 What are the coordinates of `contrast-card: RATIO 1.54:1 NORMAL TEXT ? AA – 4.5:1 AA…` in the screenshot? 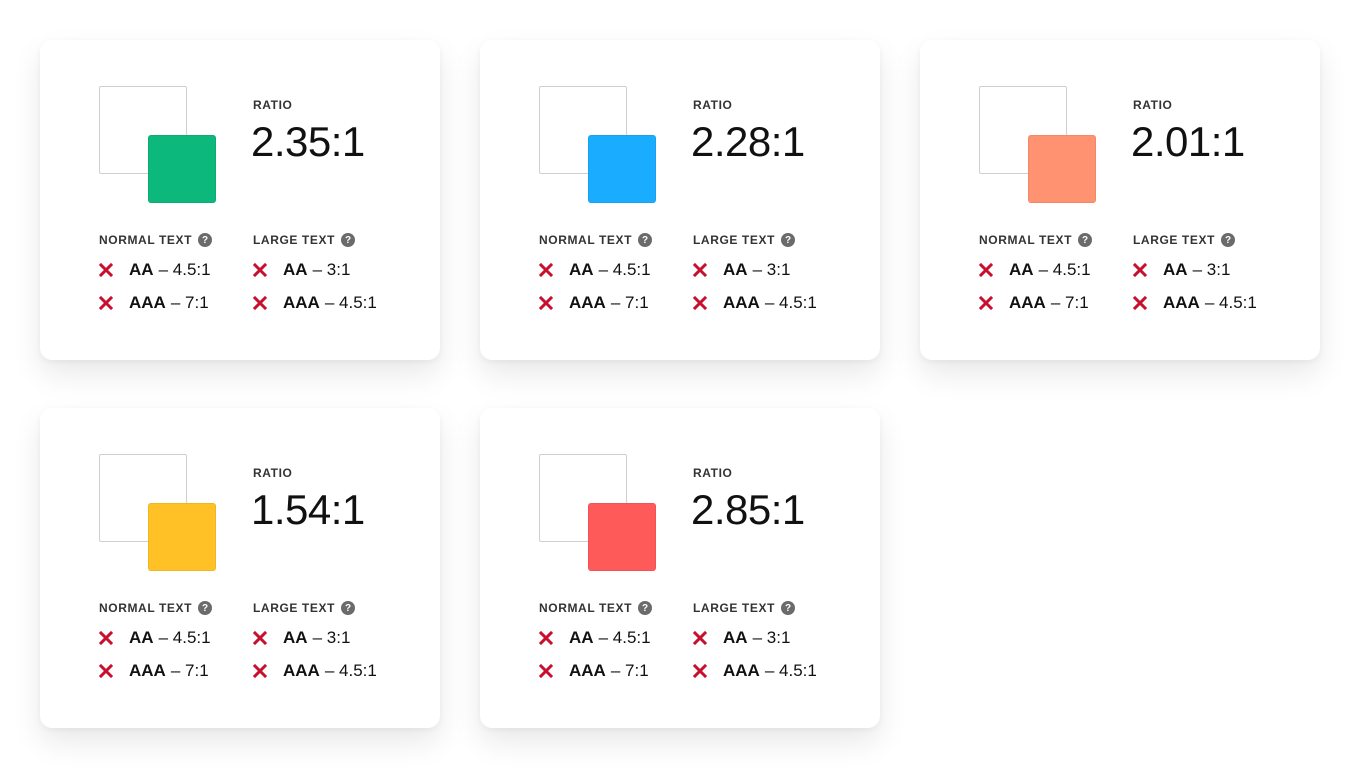 It's located at (240, 568).